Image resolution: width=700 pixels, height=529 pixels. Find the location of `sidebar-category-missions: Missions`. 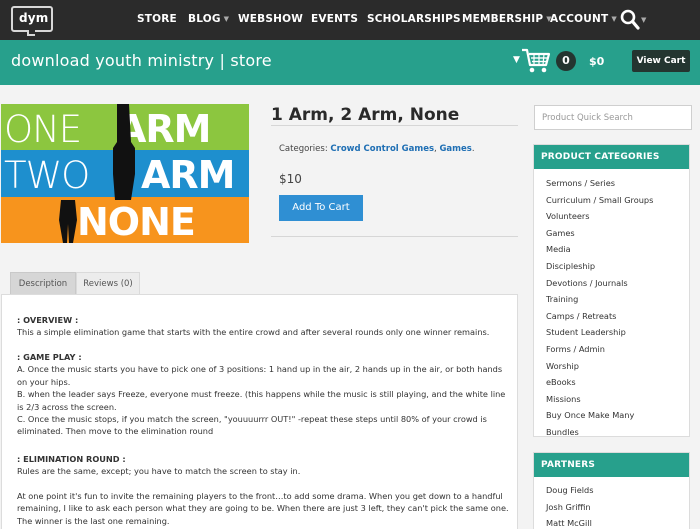

sidebar-category-missions: Missions is located at coordinates (617, 399).